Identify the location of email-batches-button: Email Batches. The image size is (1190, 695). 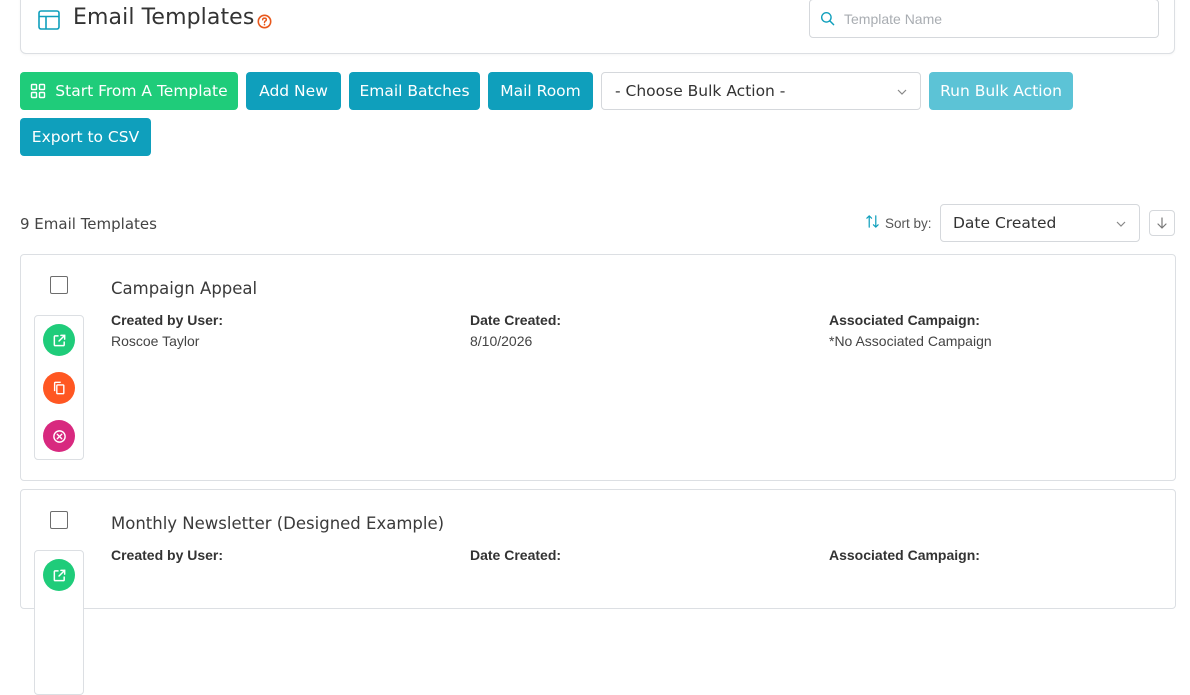
(414, 91).